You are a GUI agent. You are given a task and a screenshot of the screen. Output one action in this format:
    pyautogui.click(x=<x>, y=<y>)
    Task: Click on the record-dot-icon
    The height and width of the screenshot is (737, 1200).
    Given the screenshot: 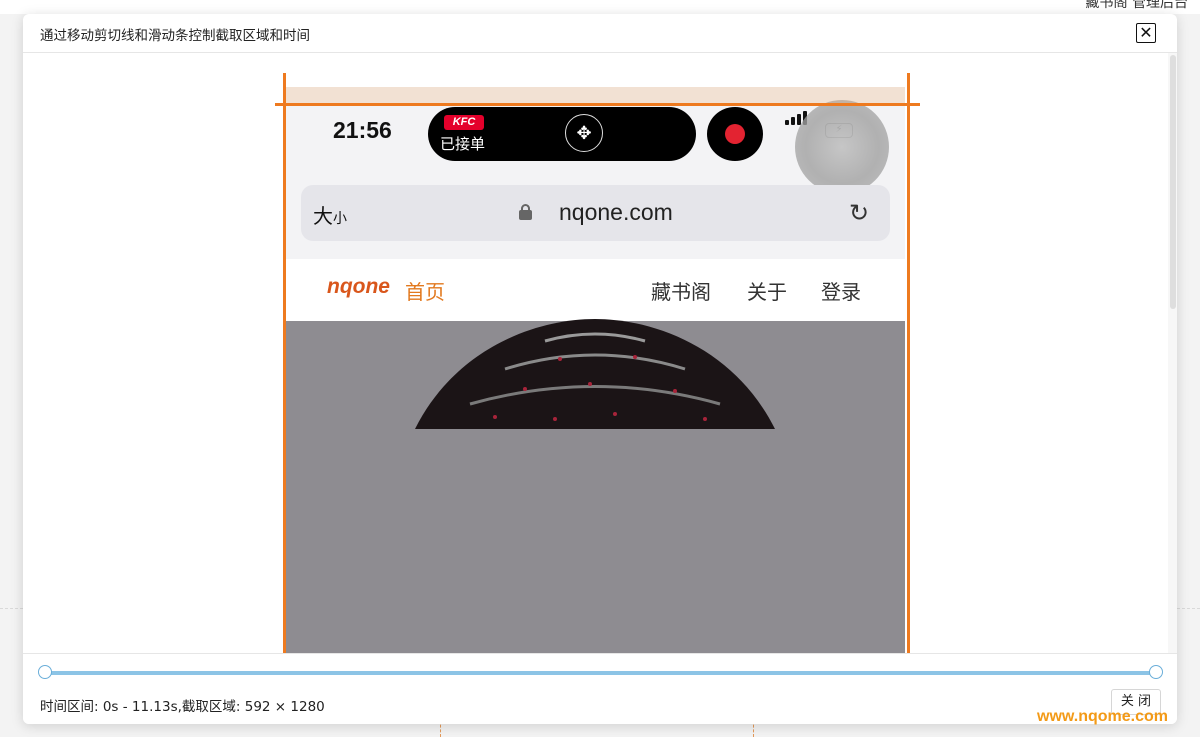 What is the action you would take?
    pyautogui.click(x=735, y=134)
    